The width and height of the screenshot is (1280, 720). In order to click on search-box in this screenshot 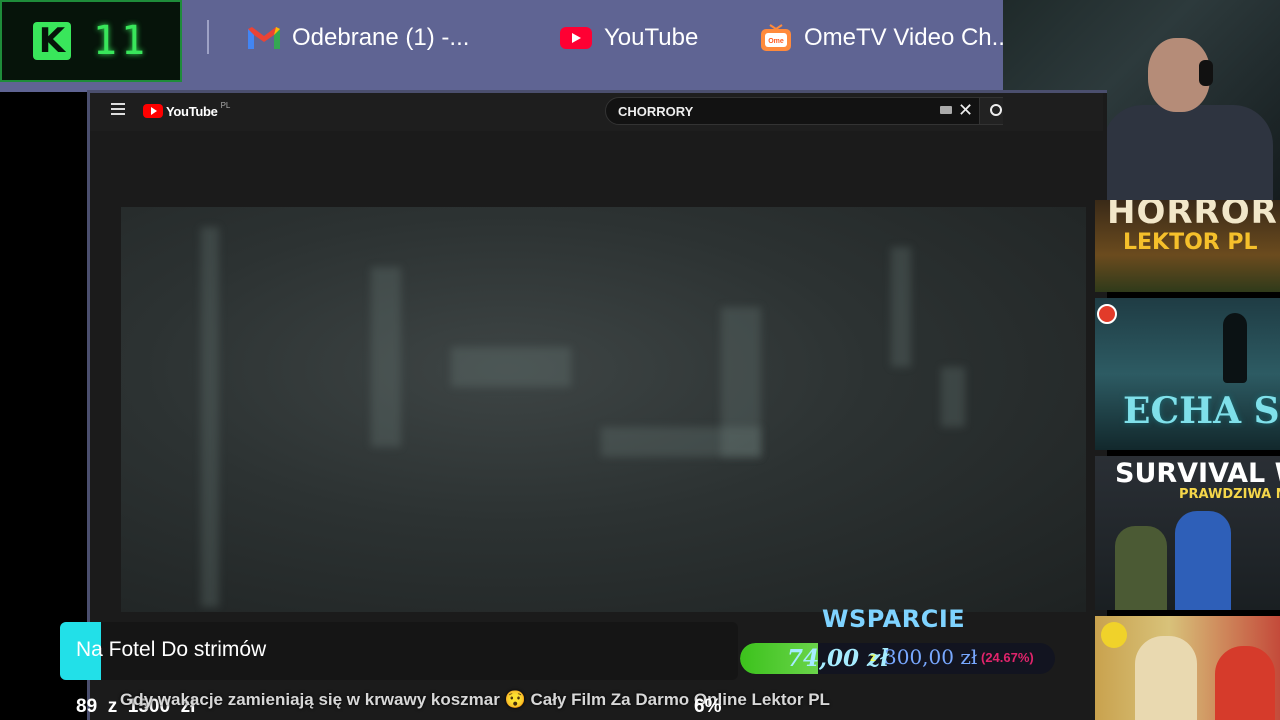, I will do `click(792, 111)`.